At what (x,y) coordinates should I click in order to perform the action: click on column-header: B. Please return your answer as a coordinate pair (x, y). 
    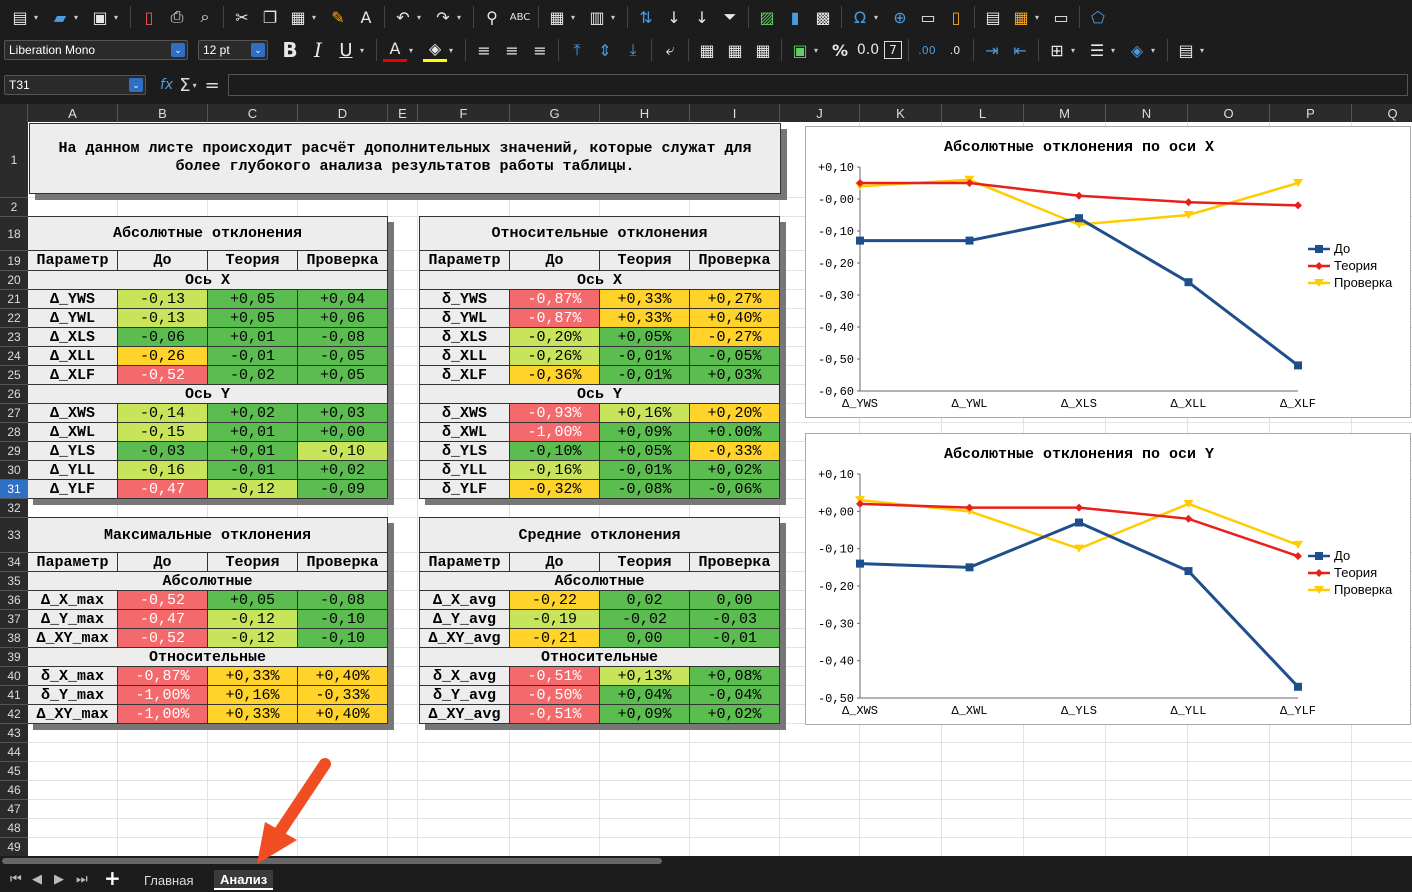
    Looking at the image, I should click on (163, 113).